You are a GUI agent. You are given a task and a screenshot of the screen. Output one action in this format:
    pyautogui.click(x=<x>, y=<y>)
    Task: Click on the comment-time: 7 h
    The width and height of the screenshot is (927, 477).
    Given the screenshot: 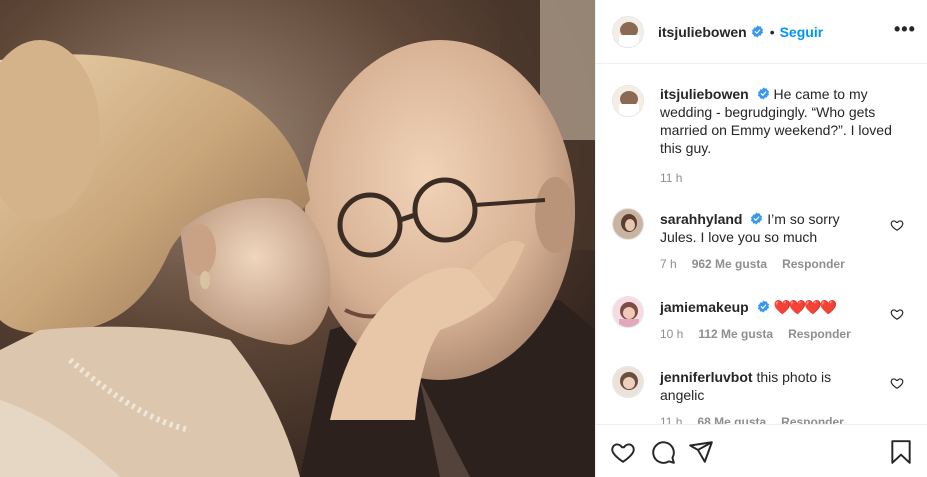 What is the action you would take?
    pyautogui.click(x=668, y=264)
    